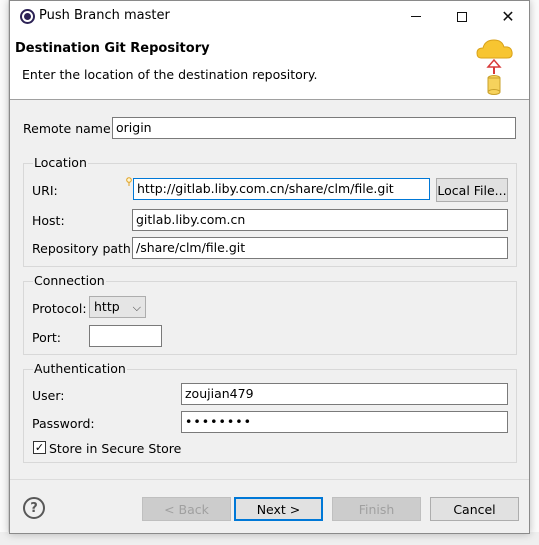 This screenshot has height=545, width=539. I want to click on close-button: ✕, so click(508, 16).